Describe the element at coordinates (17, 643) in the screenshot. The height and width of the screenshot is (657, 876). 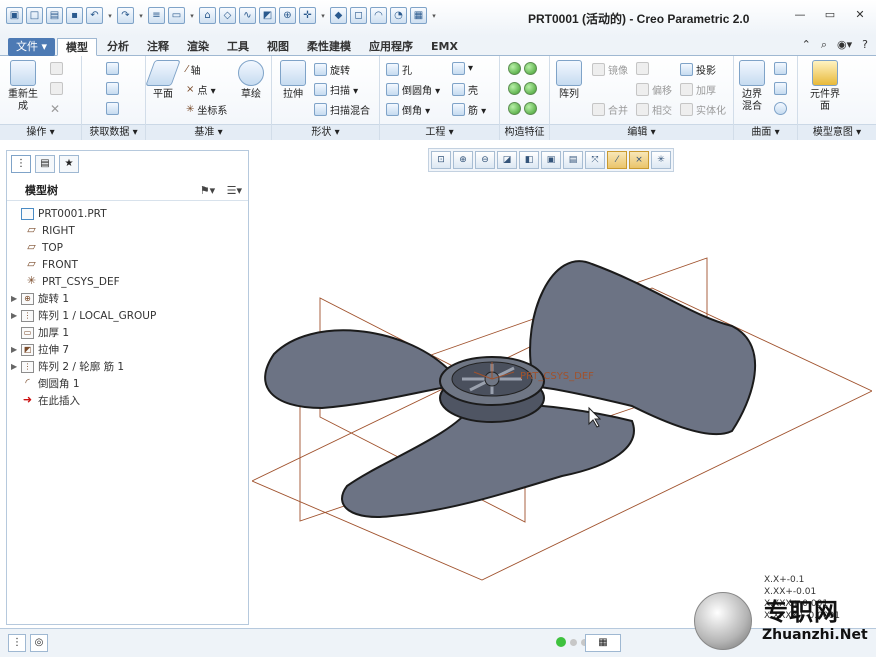
I see `show-navigator-icon: ⋮` at that location.